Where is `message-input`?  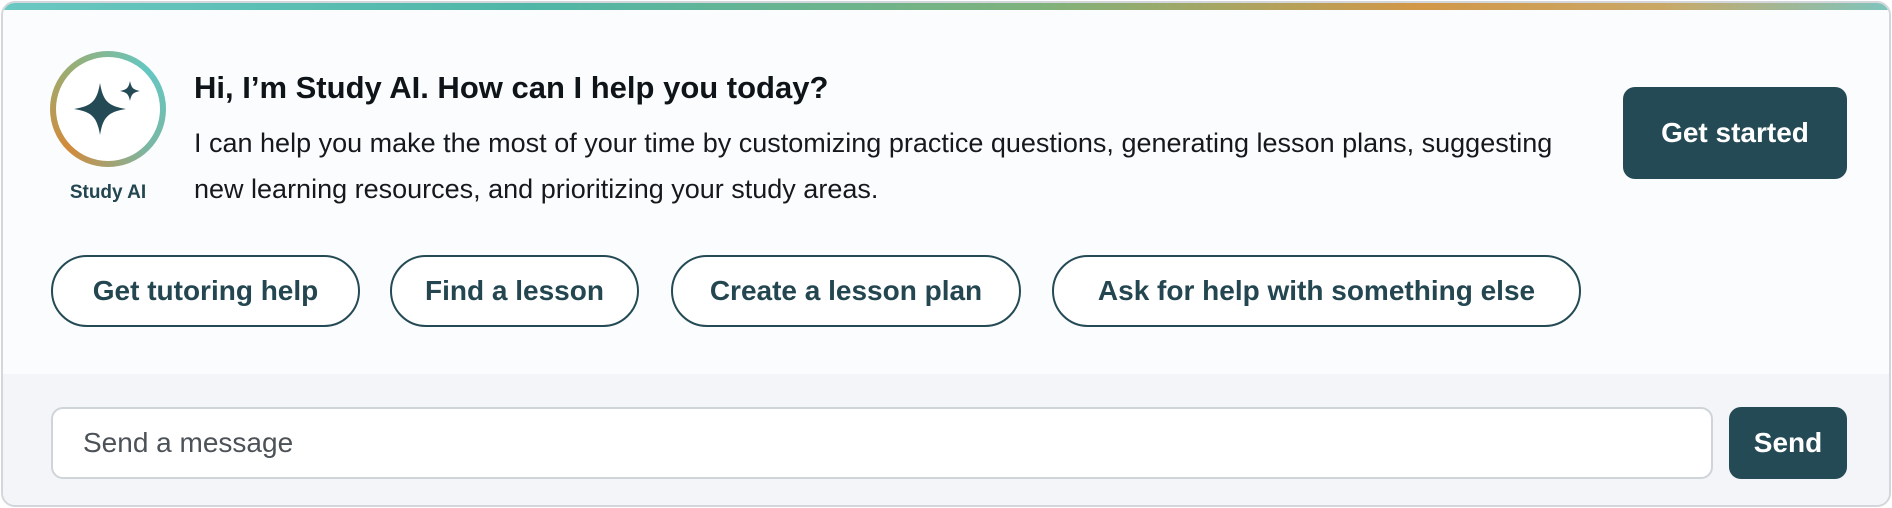
message-input is located at coordinates (882, 443).